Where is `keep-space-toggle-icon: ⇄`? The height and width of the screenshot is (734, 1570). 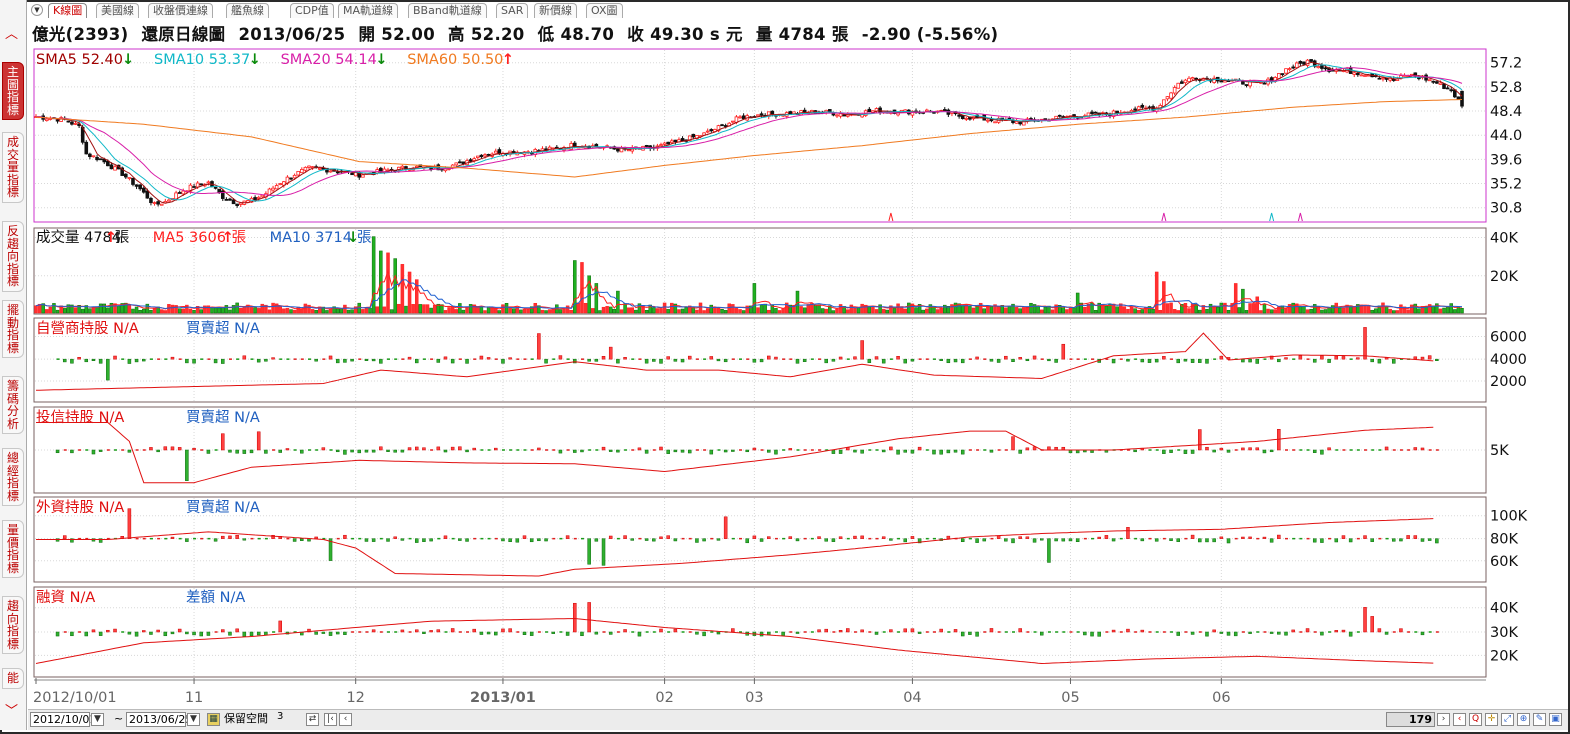 keep-space-toggle-icon: ⇄ is located at coordinates (312, 719).